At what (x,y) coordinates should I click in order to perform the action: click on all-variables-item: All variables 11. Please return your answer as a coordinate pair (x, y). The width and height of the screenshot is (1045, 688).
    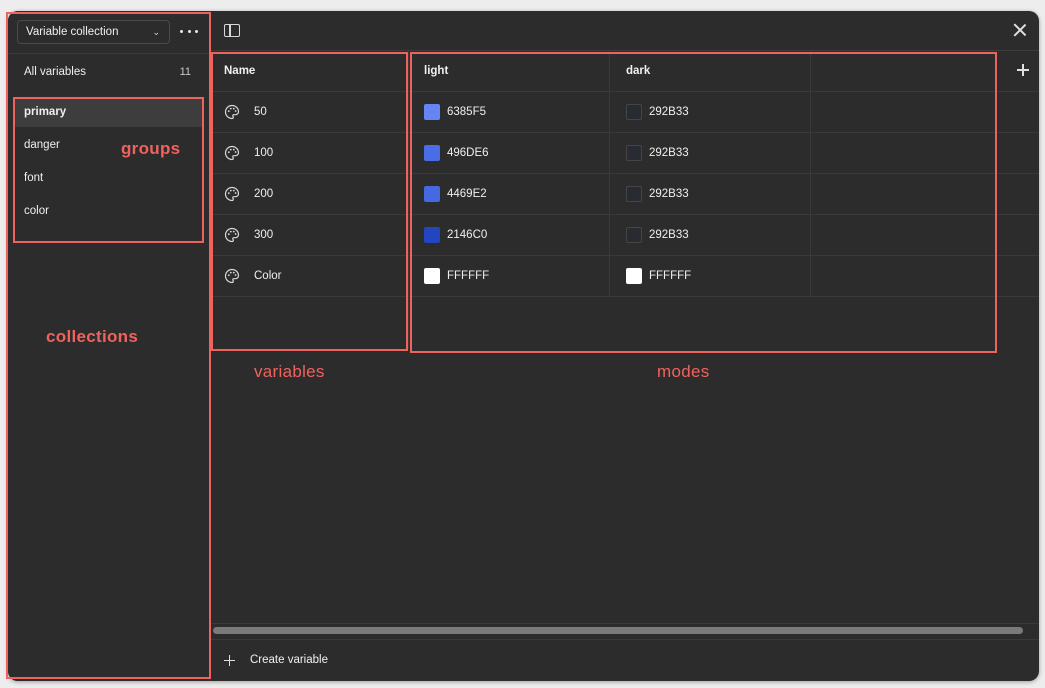
    Looking at the image, I should click on (109, 72).